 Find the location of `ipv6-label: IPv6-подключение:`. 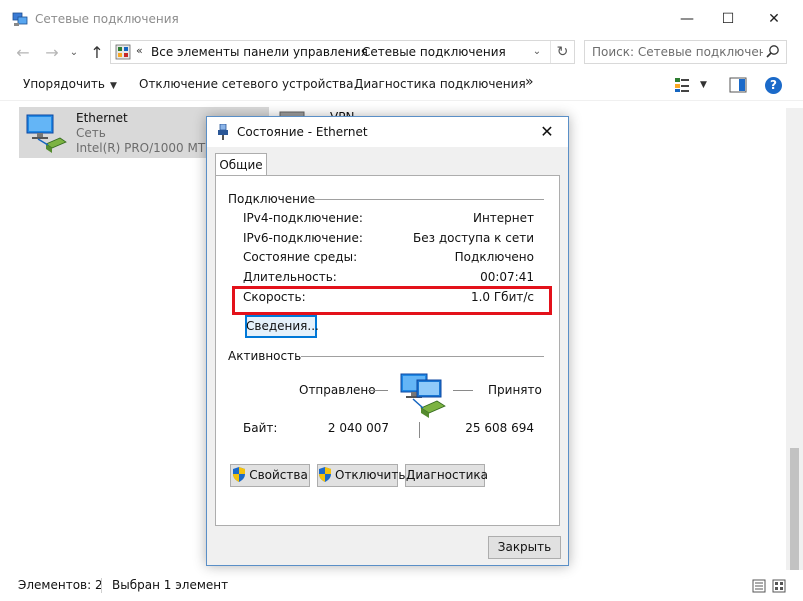

ipv6-label: IPv6-подключение: is located at coordinates (303, 238).